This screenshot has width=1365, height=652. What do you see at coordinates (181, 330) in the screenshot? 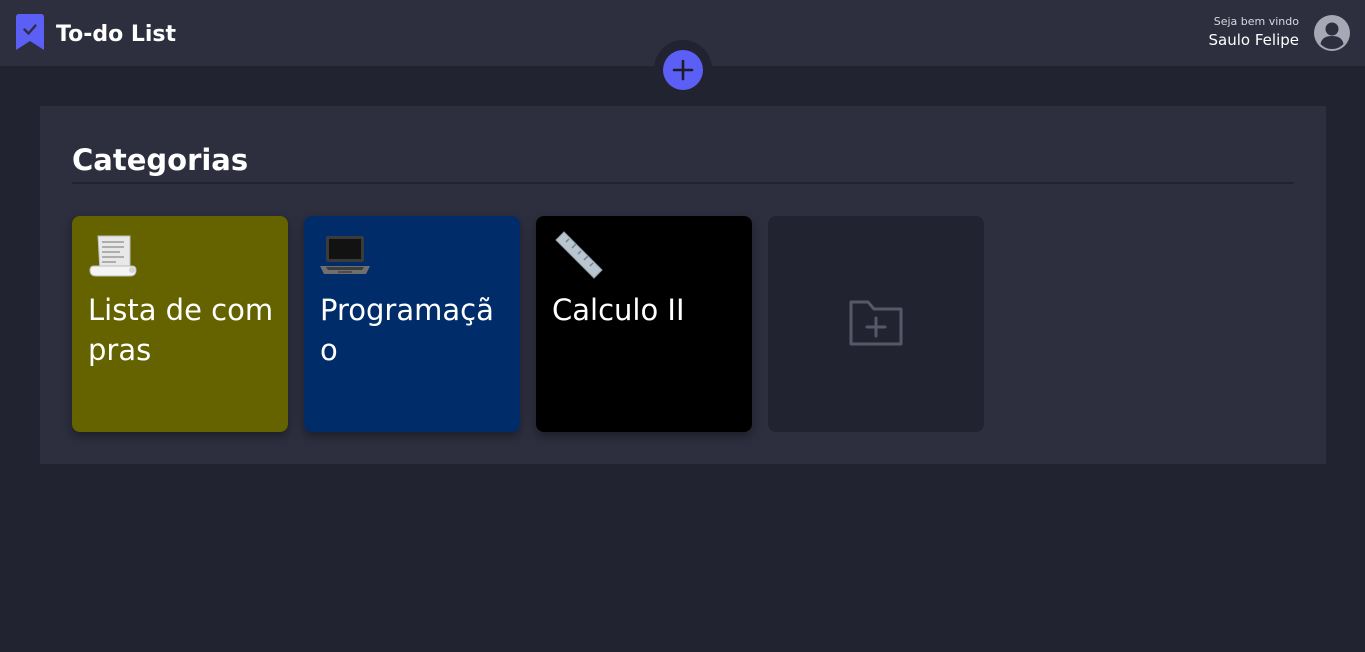
I see `category-label: Lista de compras` at bounding box center [181, 330].